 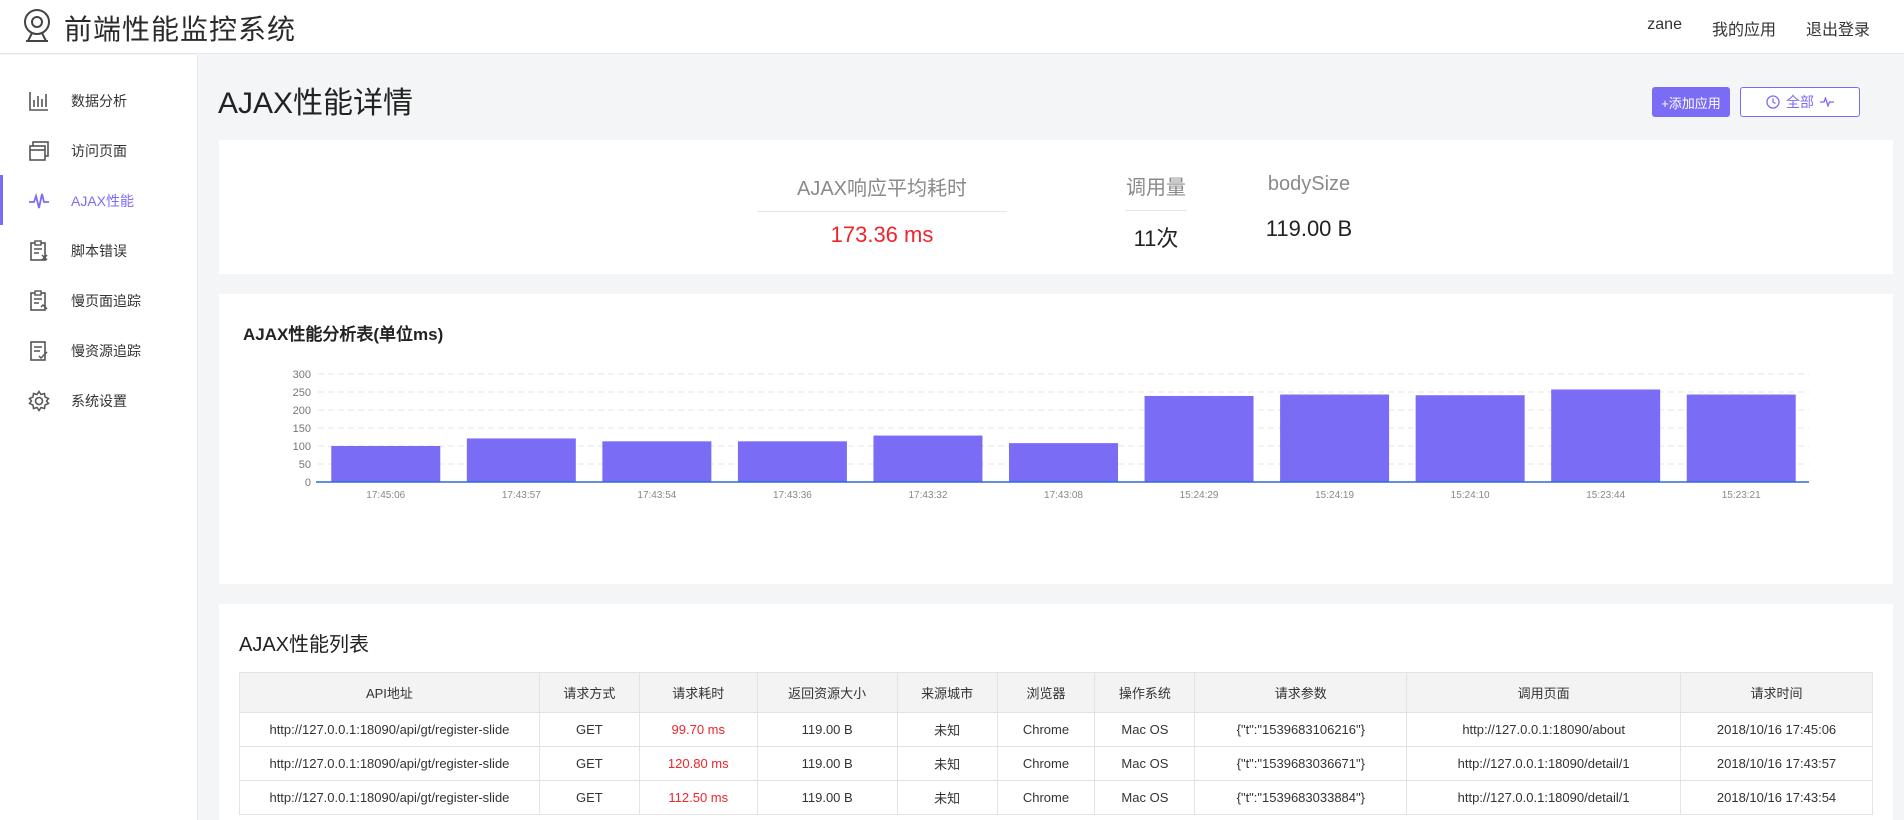 What do you see at coordinates (103, 201) in the screenshot?
I see `sidebar-item-label: AJAX性能` at bounding box center [103, 201].